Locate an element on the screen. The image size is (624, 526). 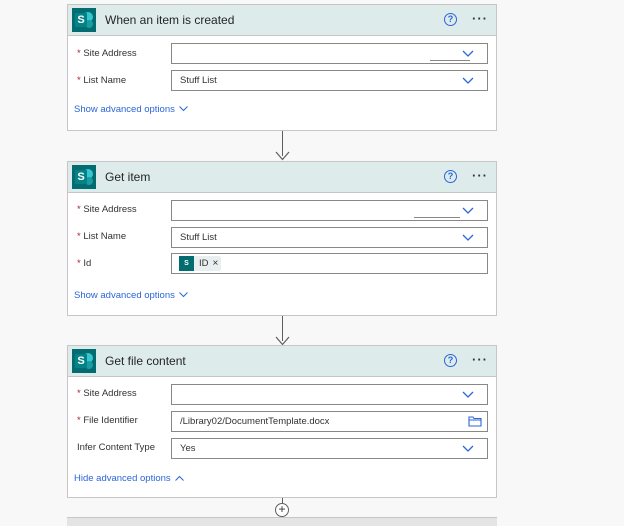
next-card-edge is located at coordinates (282, 521).